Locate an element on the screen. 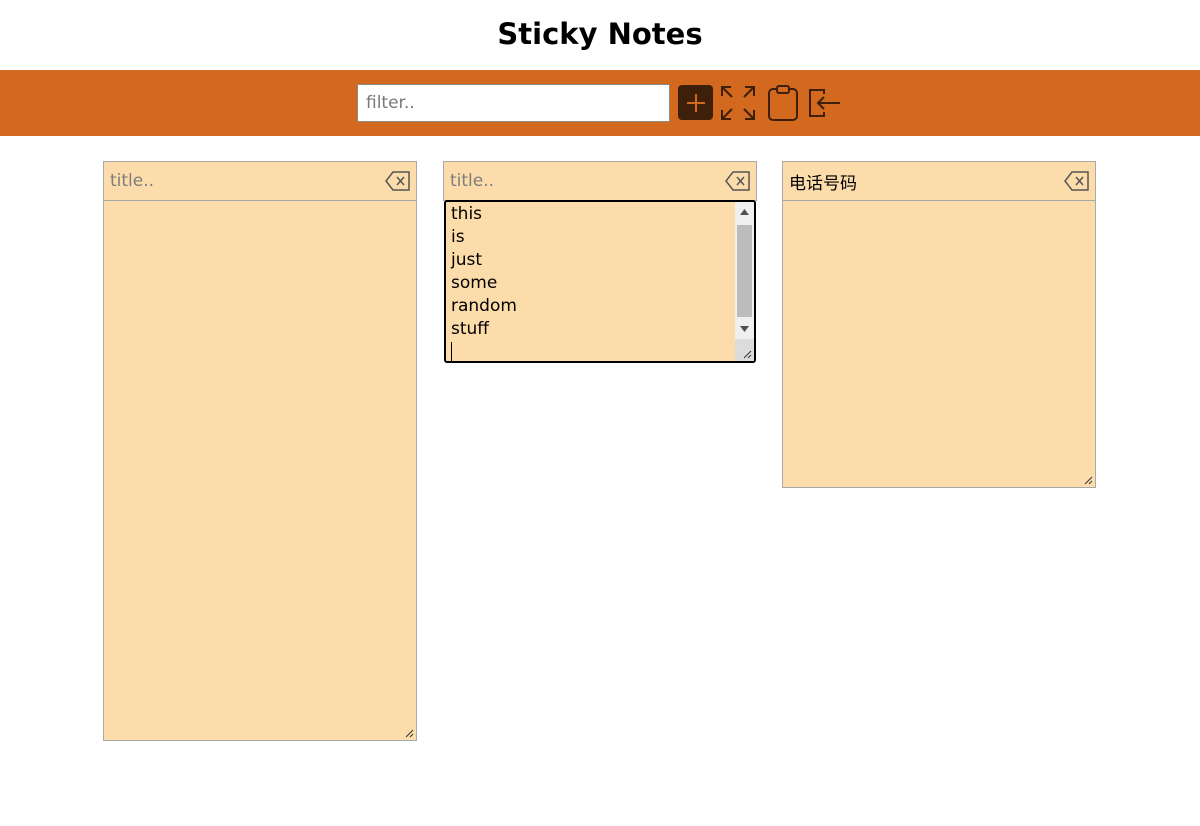 The height and width of the screenshot is (826, 1200). vertical-scrollbar is located at coordinates (744, 281).